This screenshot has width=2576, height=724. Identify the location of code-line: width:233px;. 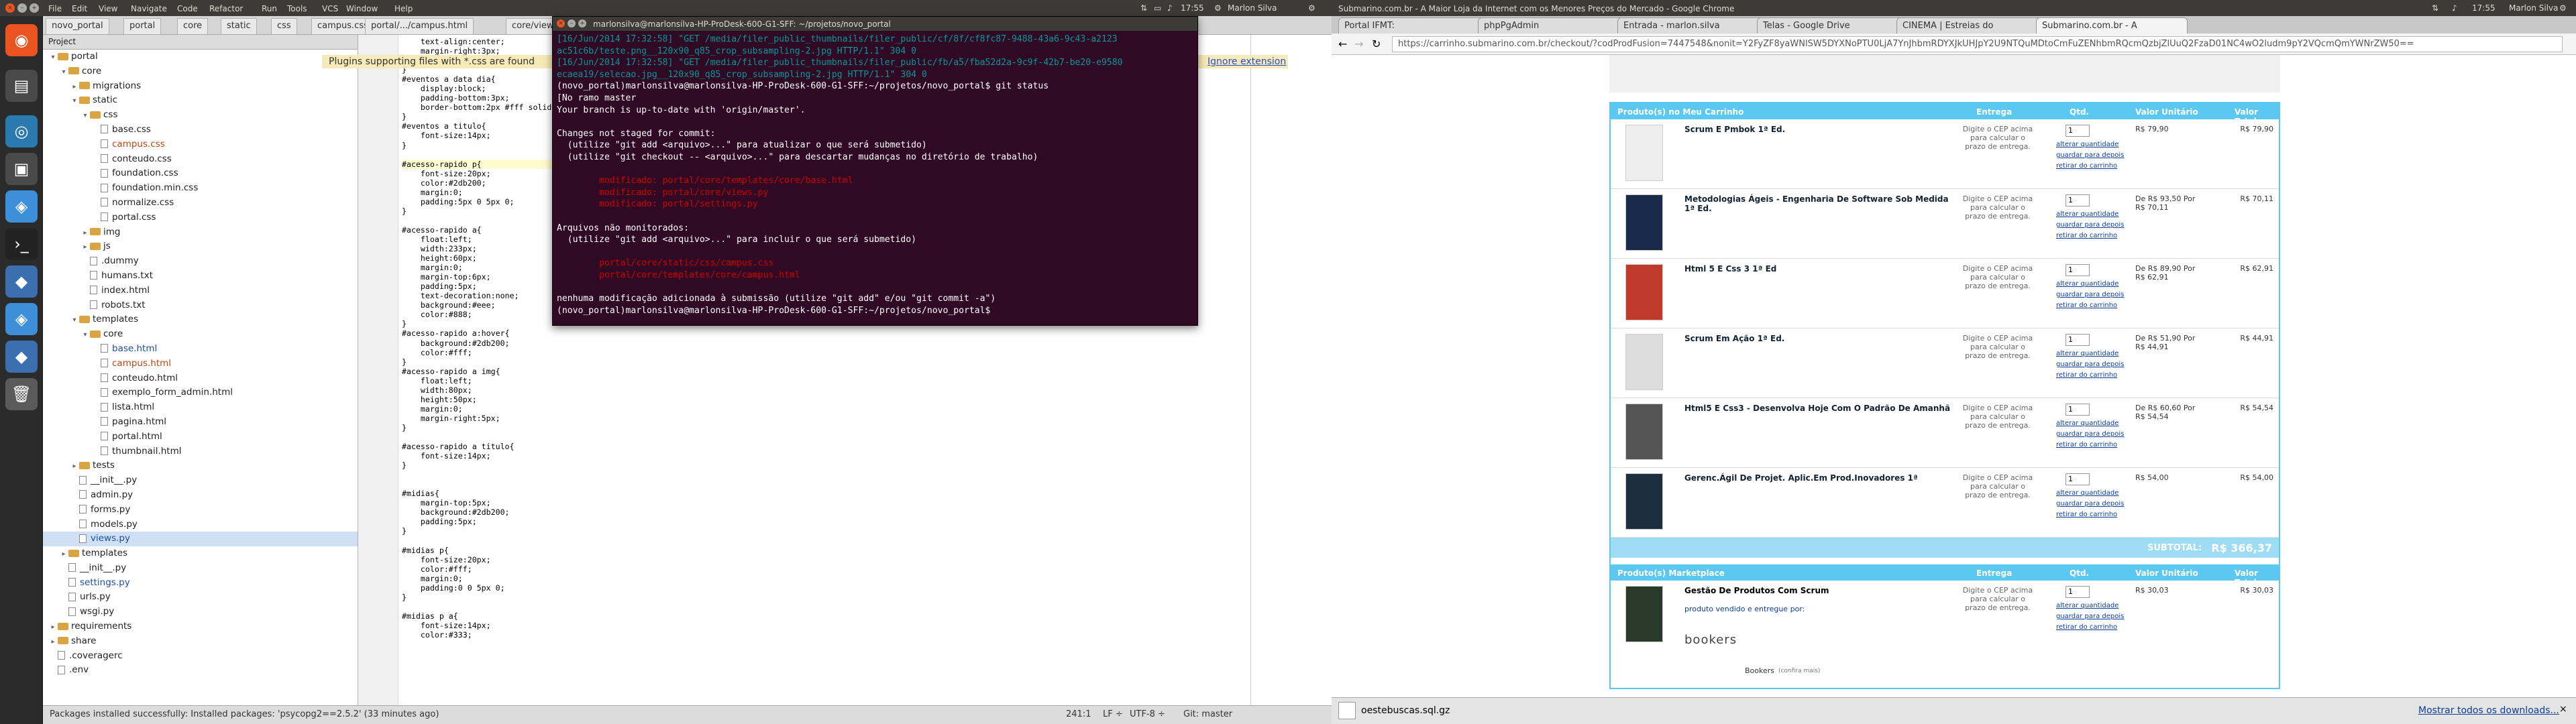
(479, 248).